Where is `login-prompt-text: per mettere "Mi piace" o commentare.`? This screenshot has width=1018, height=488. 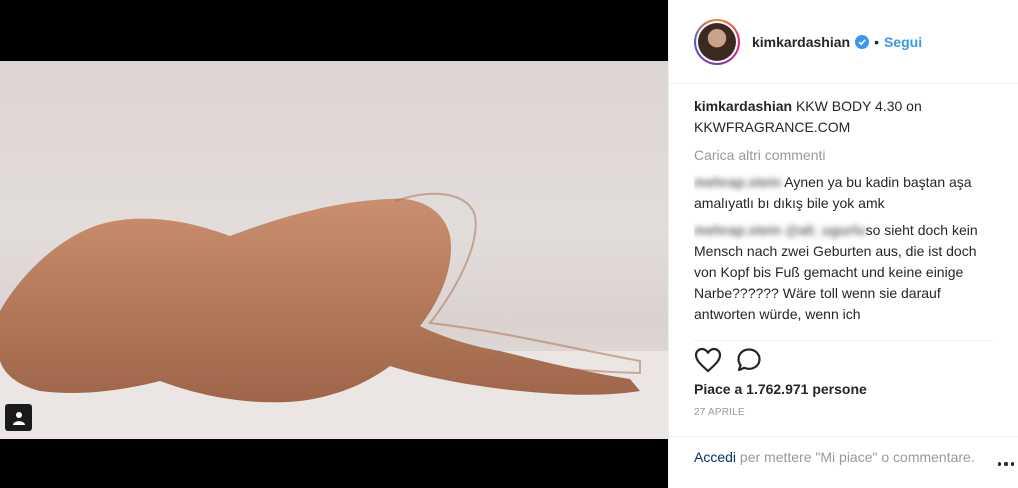
login-prompt-text: per mettere "Mi piace" o commentare. is located at coordinates (855, 457).